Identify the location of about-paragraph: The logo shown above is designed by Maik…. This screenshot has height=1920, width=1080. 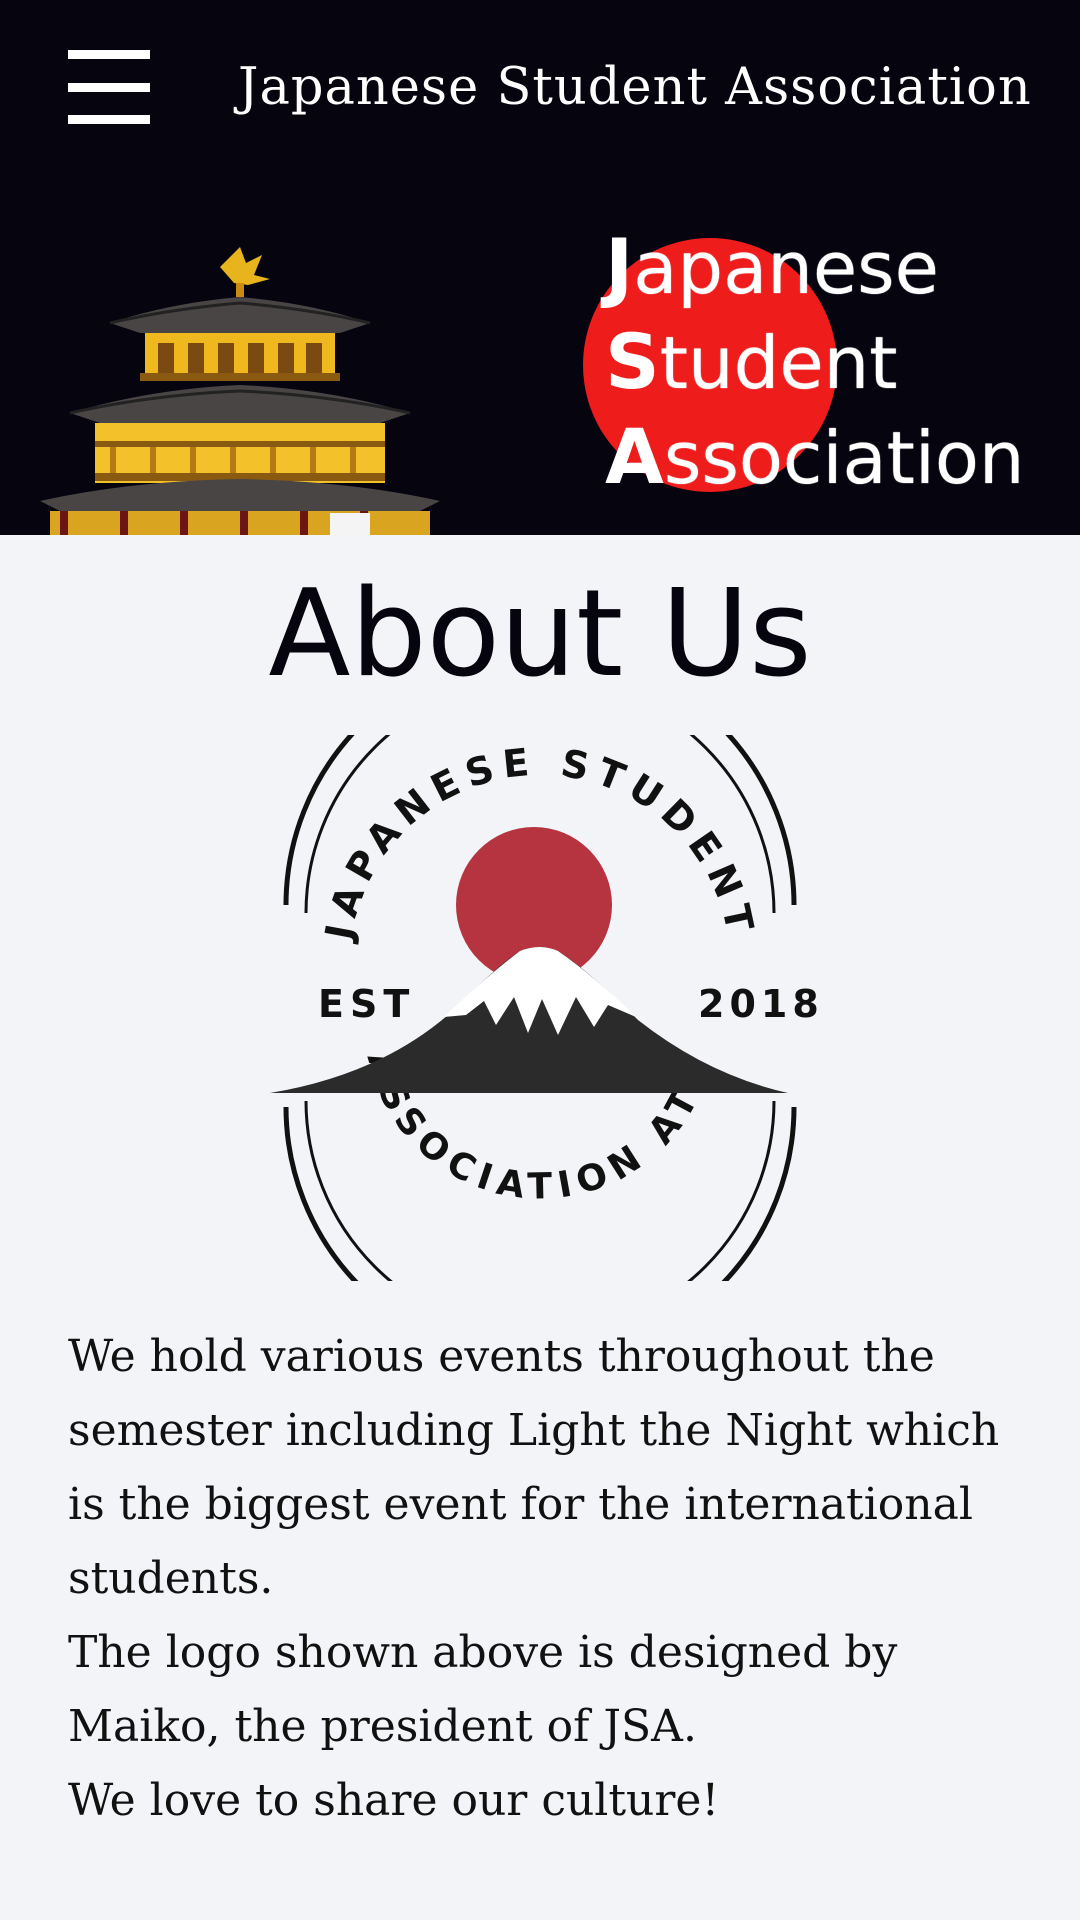
(483, 1689).